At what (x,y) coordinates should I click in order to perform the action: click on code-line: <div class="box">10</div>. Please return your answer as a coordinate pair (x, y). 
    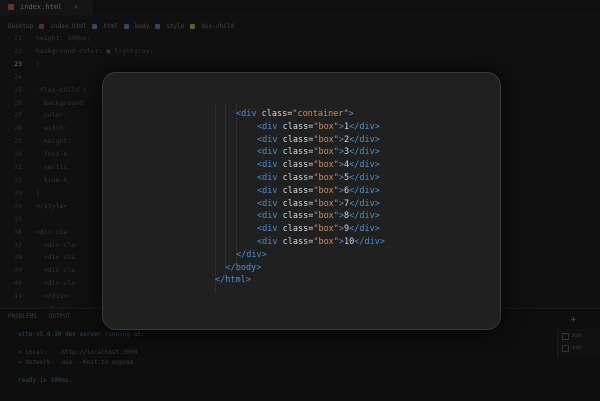
    Looking at the image, I should click on (300, 242).